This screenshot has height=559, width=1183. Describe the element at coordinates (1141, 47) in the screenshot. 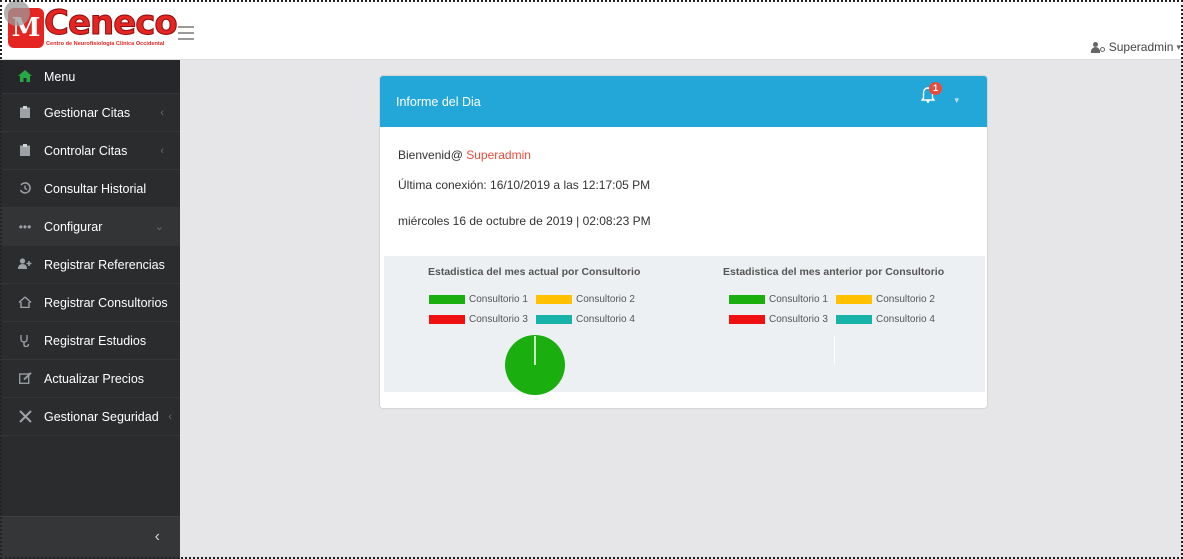

I see `user-name: Superadmin` at that location.